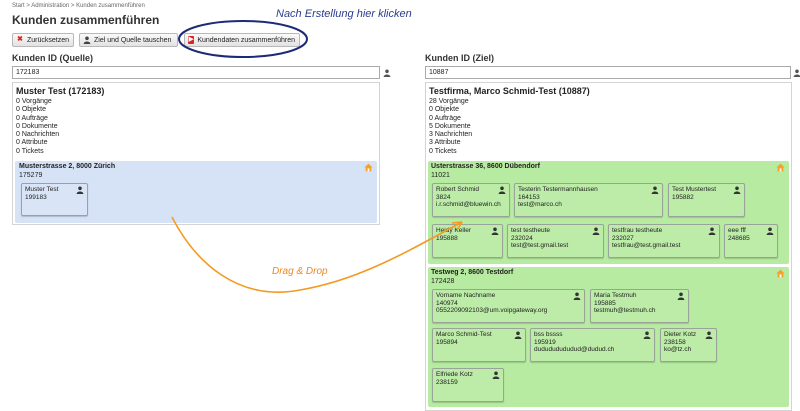  Describe the element at coordinates (243, 39) in the screenshot. I see `annotation-ellipse` at that location.